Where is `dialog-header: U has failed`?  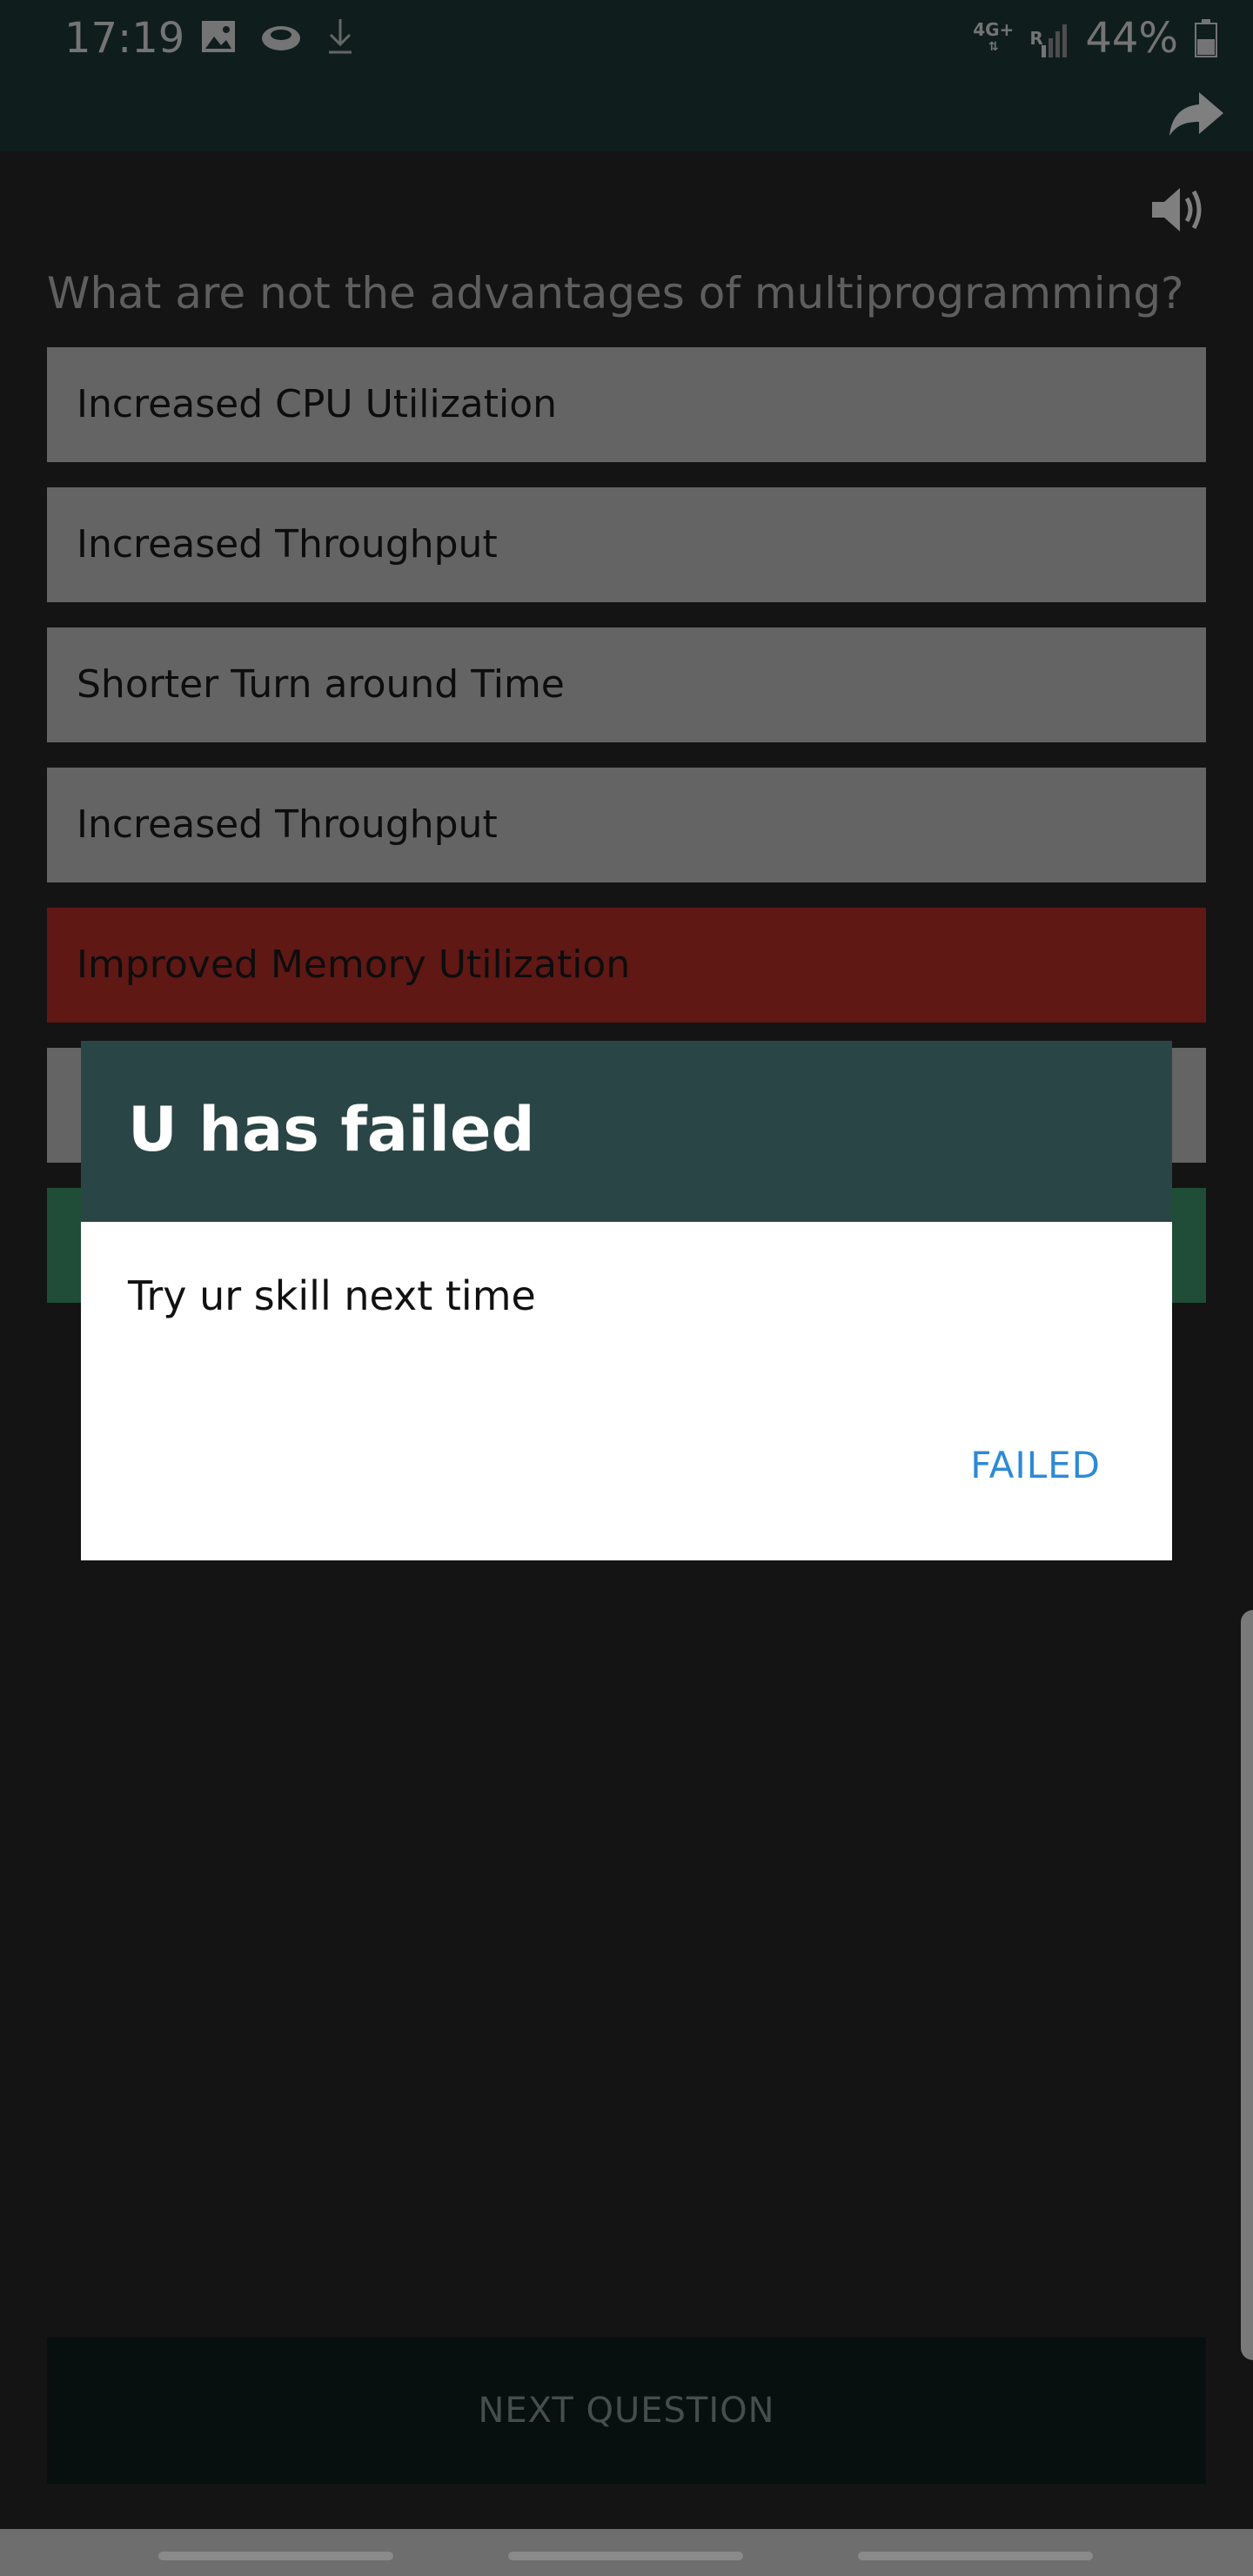 dialog-header: U has failed is located at coordinates (626, 1131).